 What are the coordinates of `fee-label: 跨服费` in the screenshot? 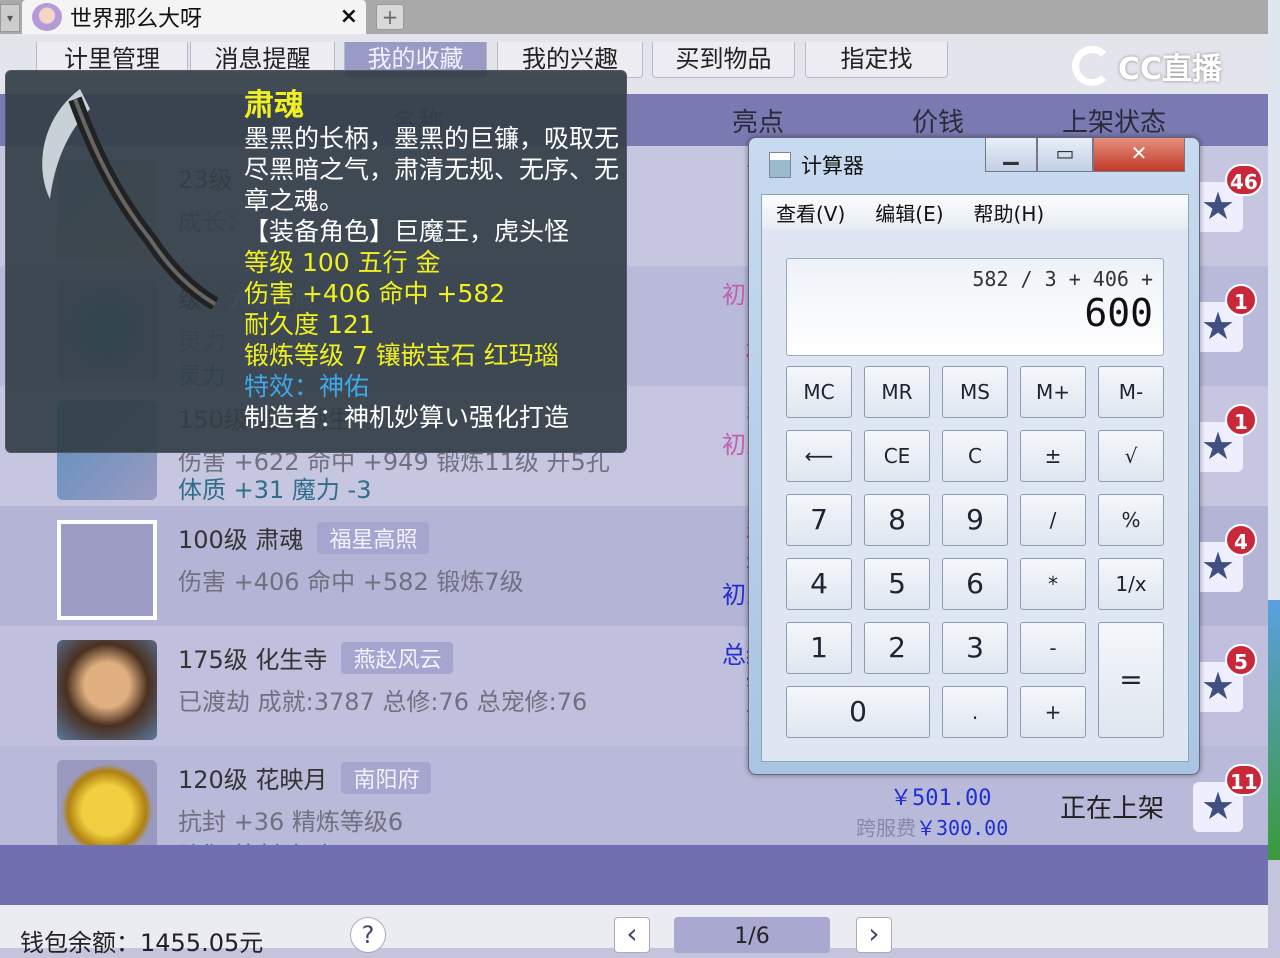 It's located at (886, 828).